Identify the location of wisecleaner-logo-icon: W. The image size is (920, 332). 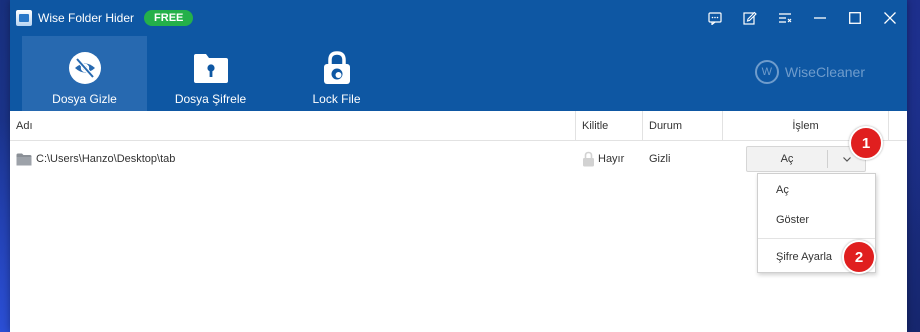
(766, 72).